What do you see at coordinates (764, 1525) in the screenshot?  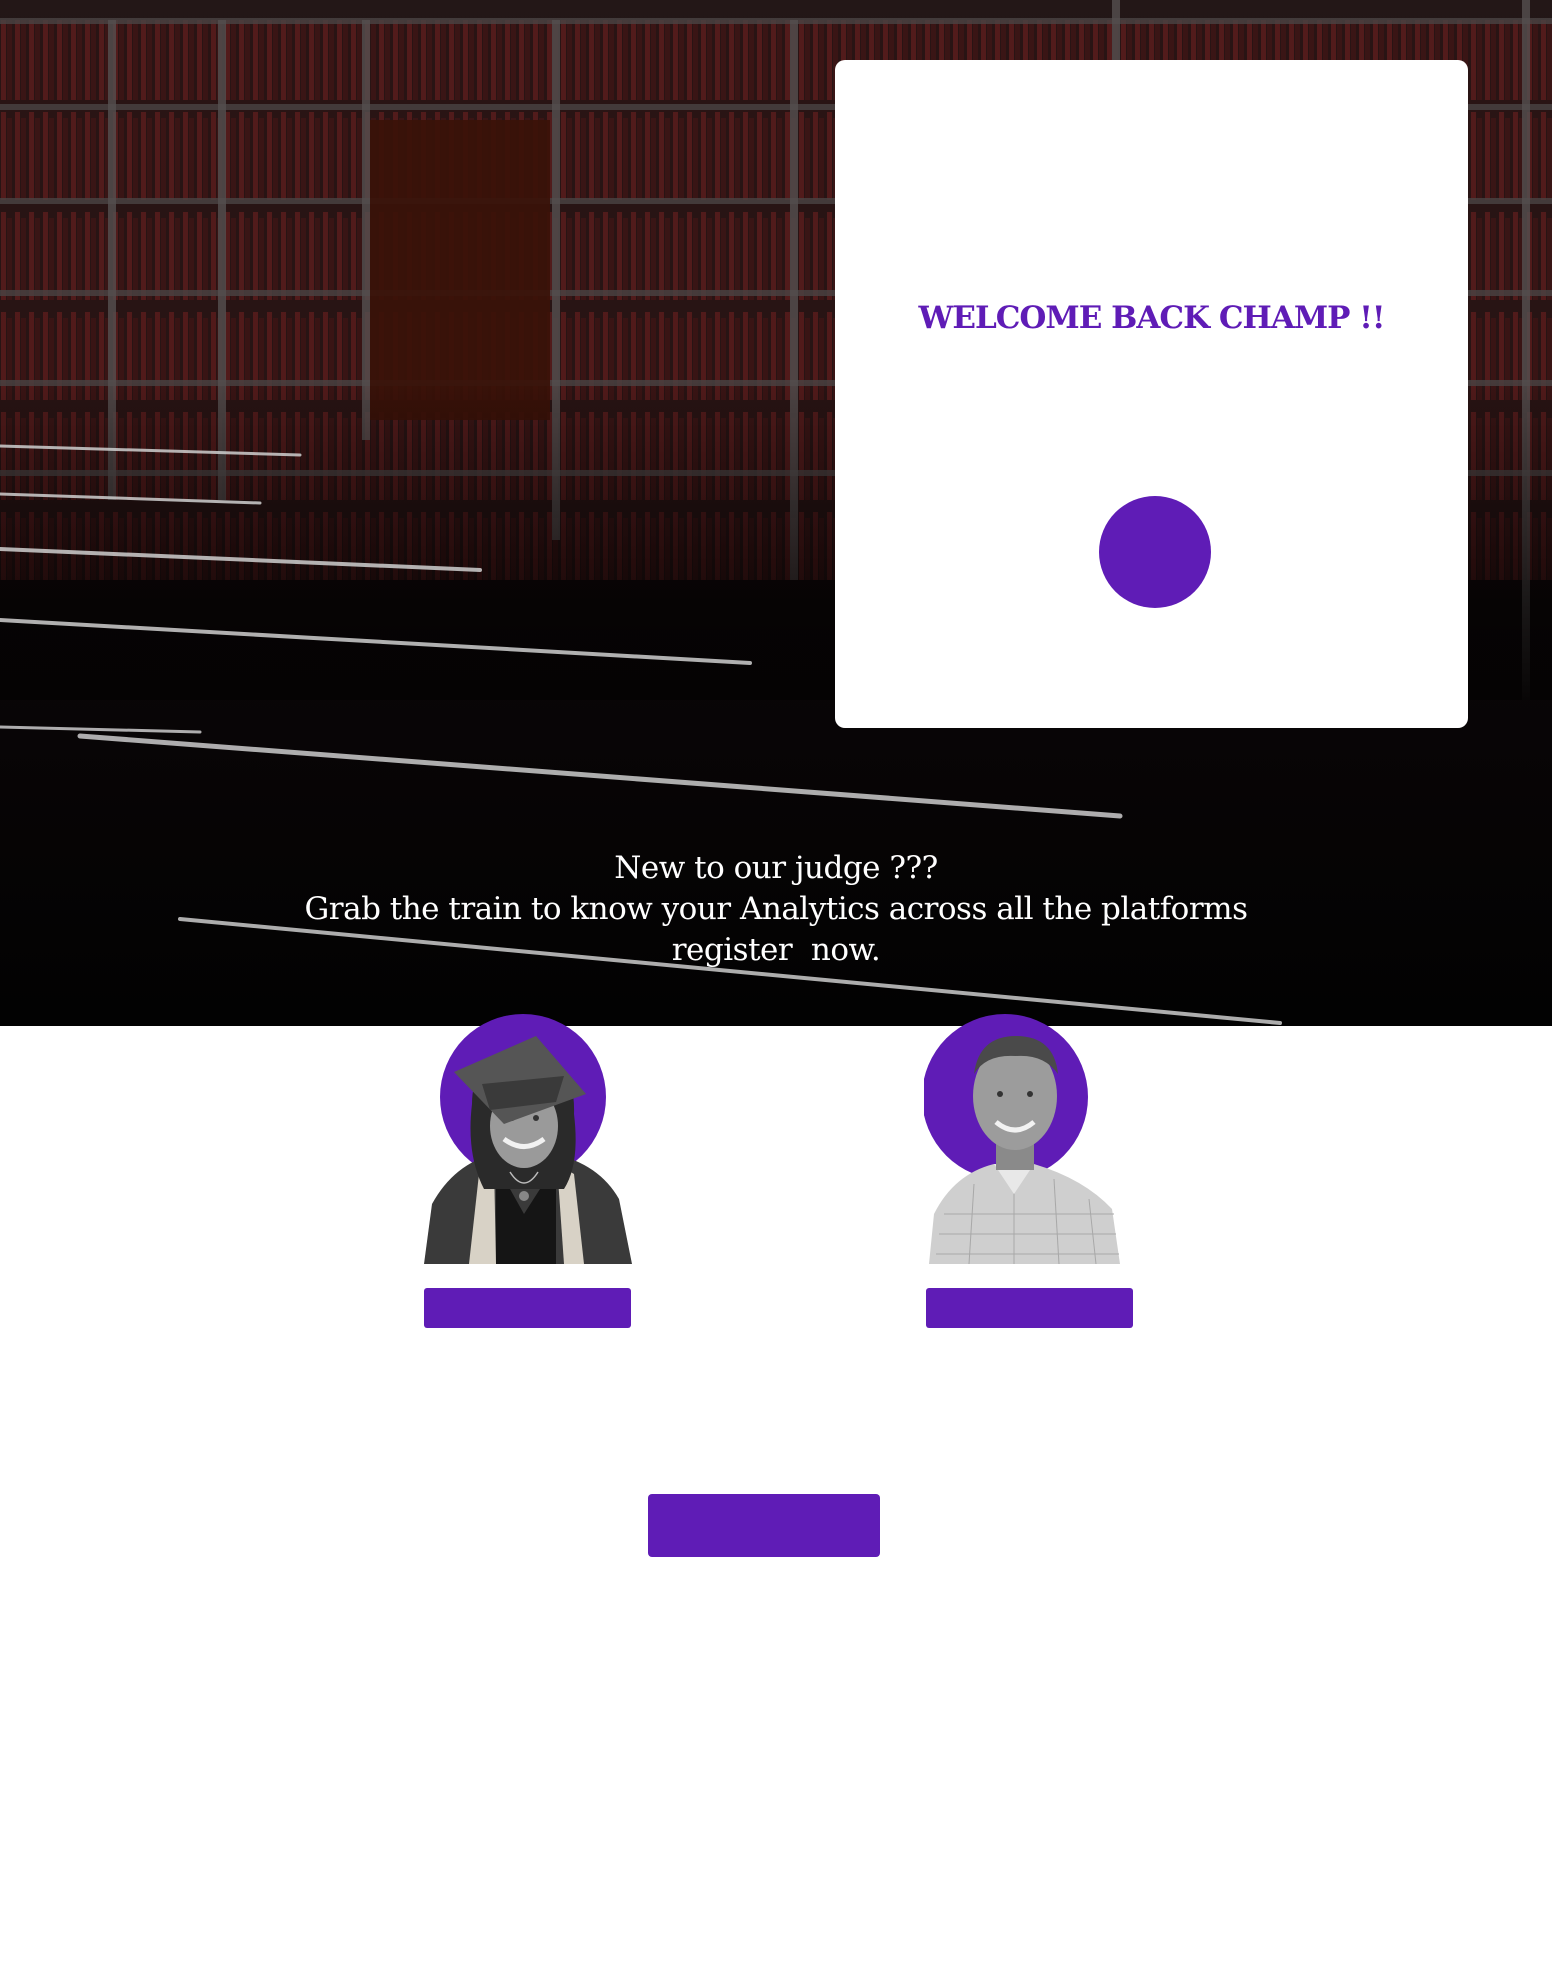 I see `register-button` at bounding box center [764, 1525].